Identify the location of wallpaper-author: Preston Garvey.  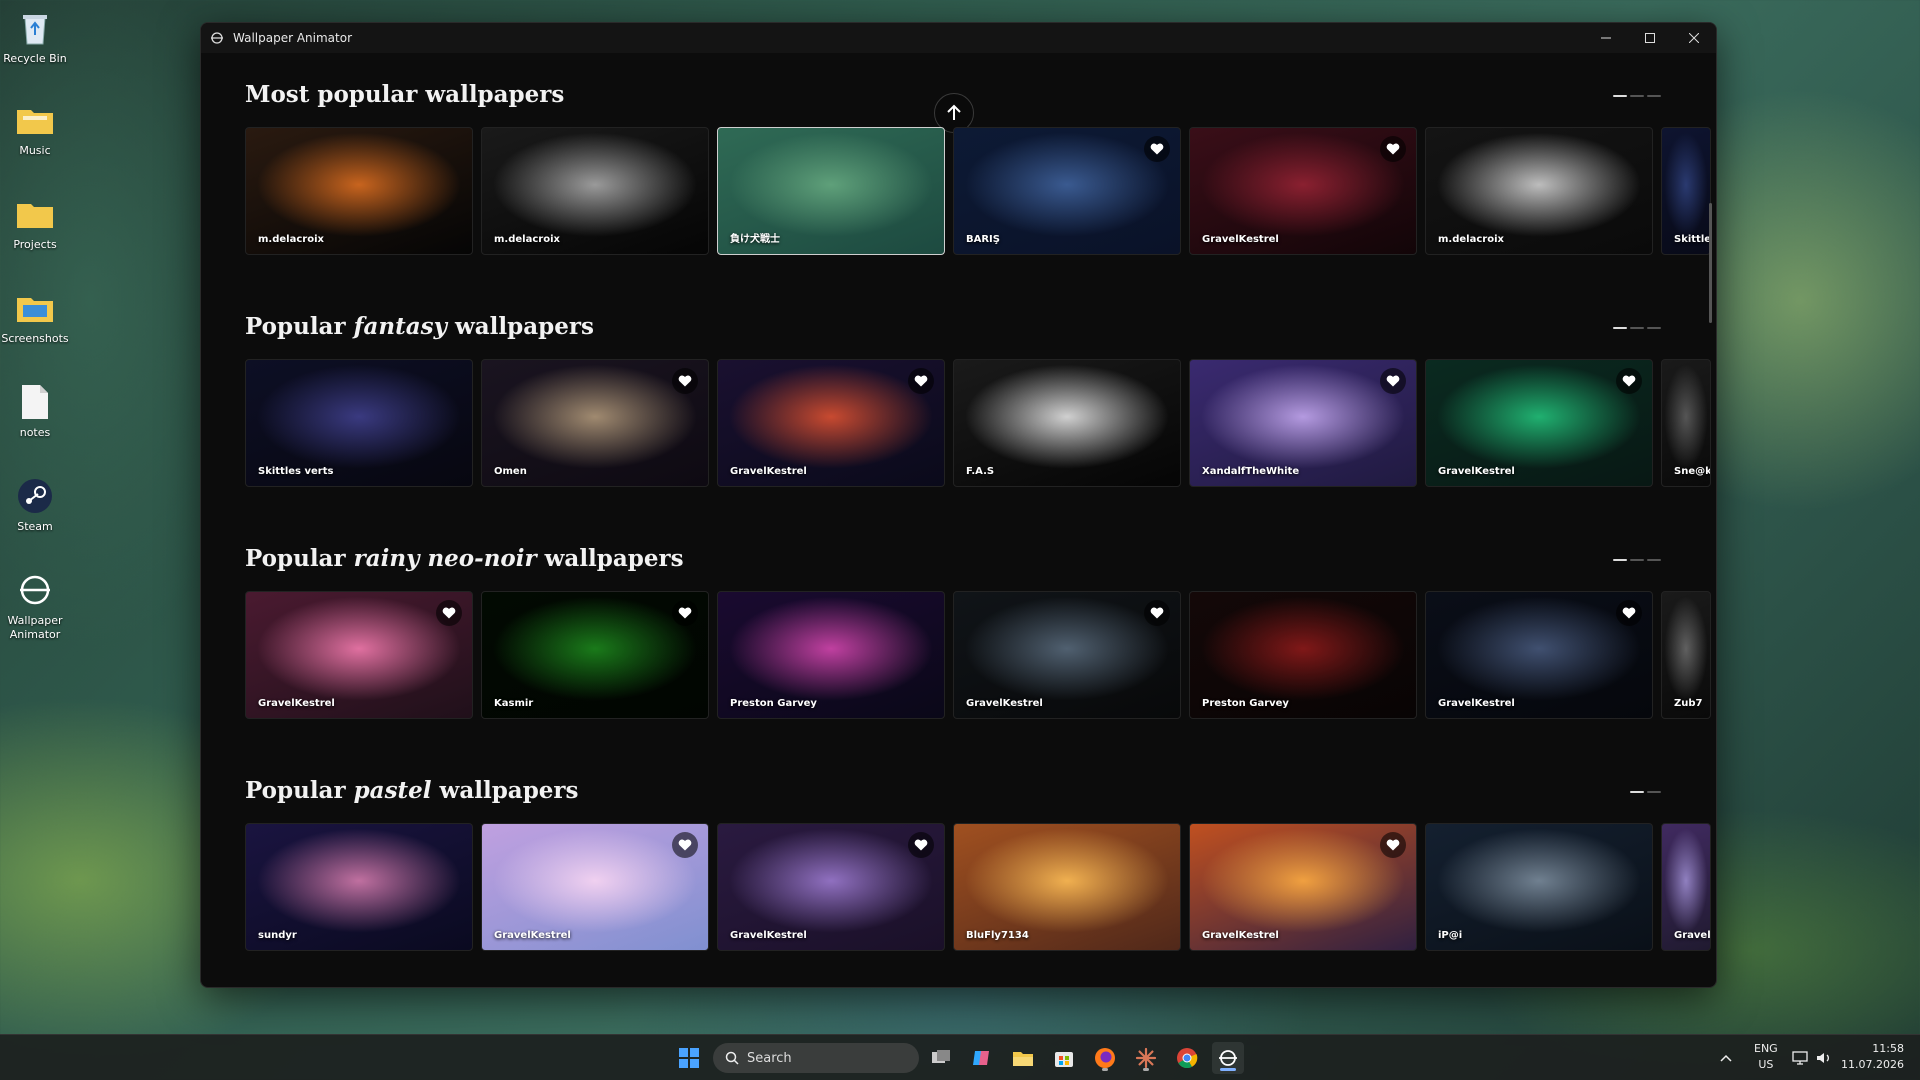
(1245, 703).